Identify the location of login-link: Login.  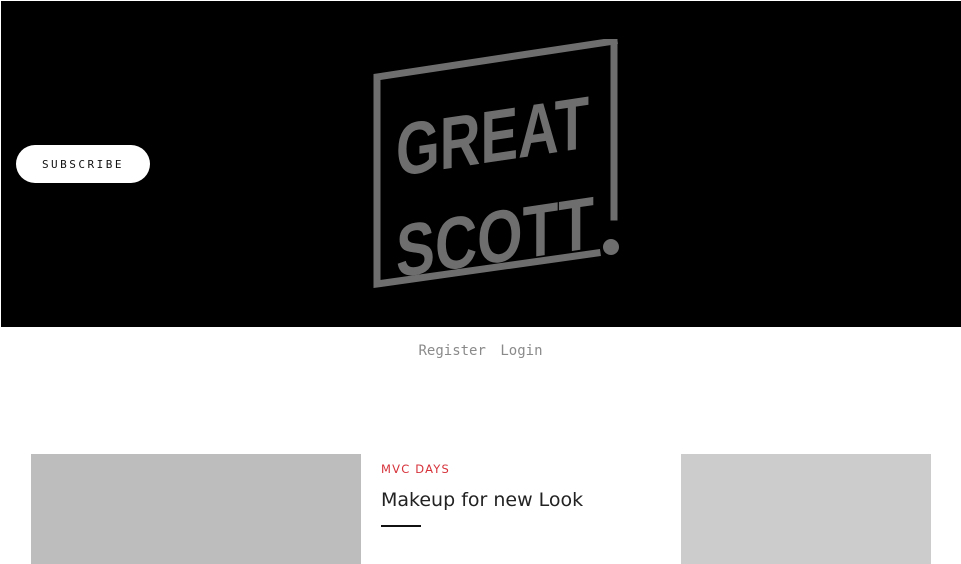
(521, 351).